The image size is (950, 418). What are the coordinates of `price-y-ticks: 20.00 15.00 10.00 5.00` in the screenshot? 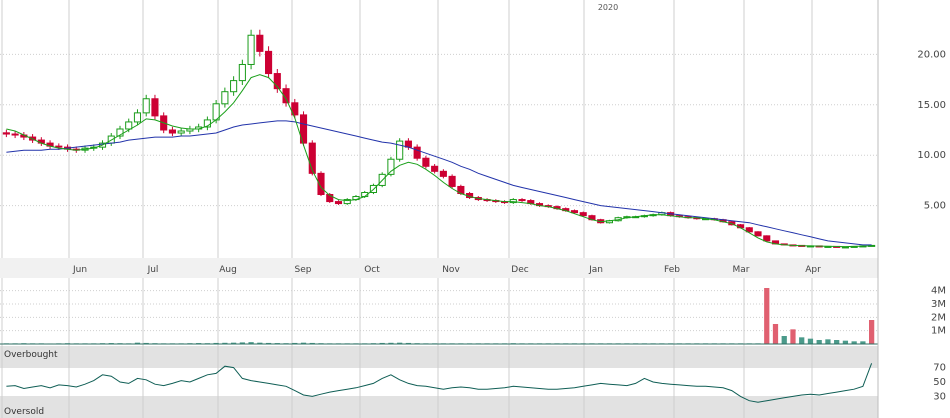 It's located at (931, 130).